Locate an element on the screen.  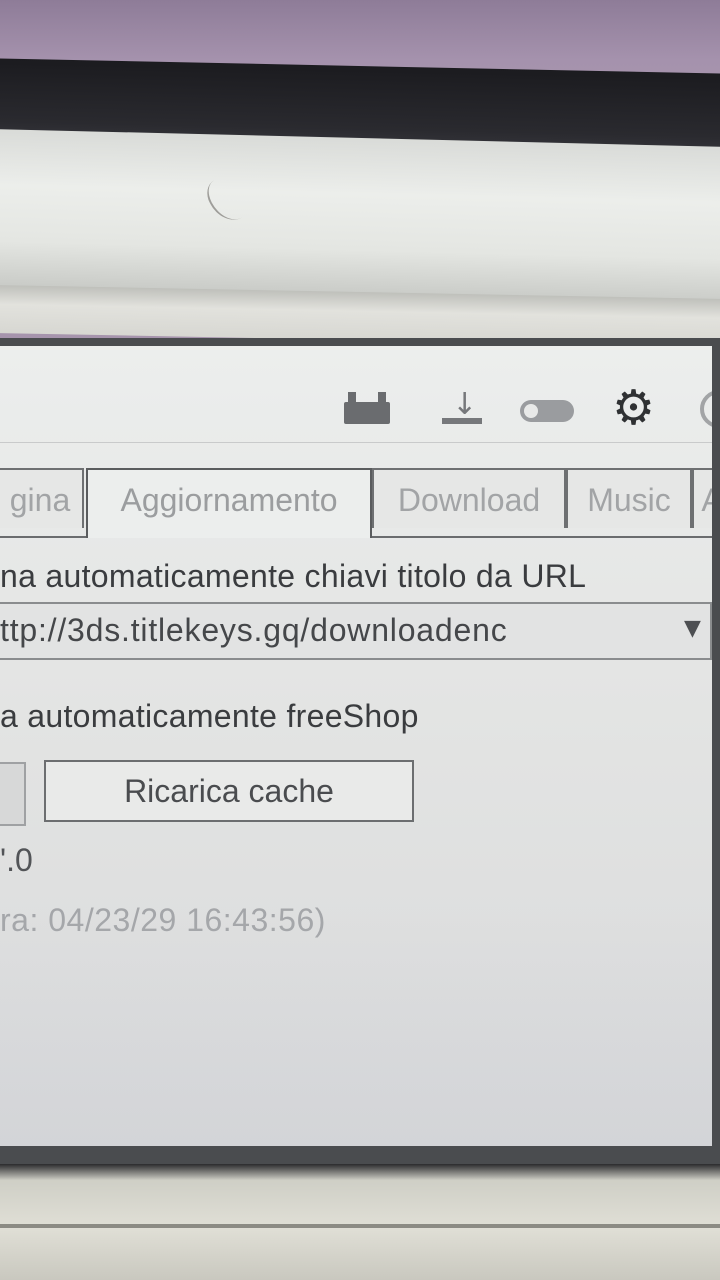
shop-icon-handle-right is located at coordinates (382, 398).